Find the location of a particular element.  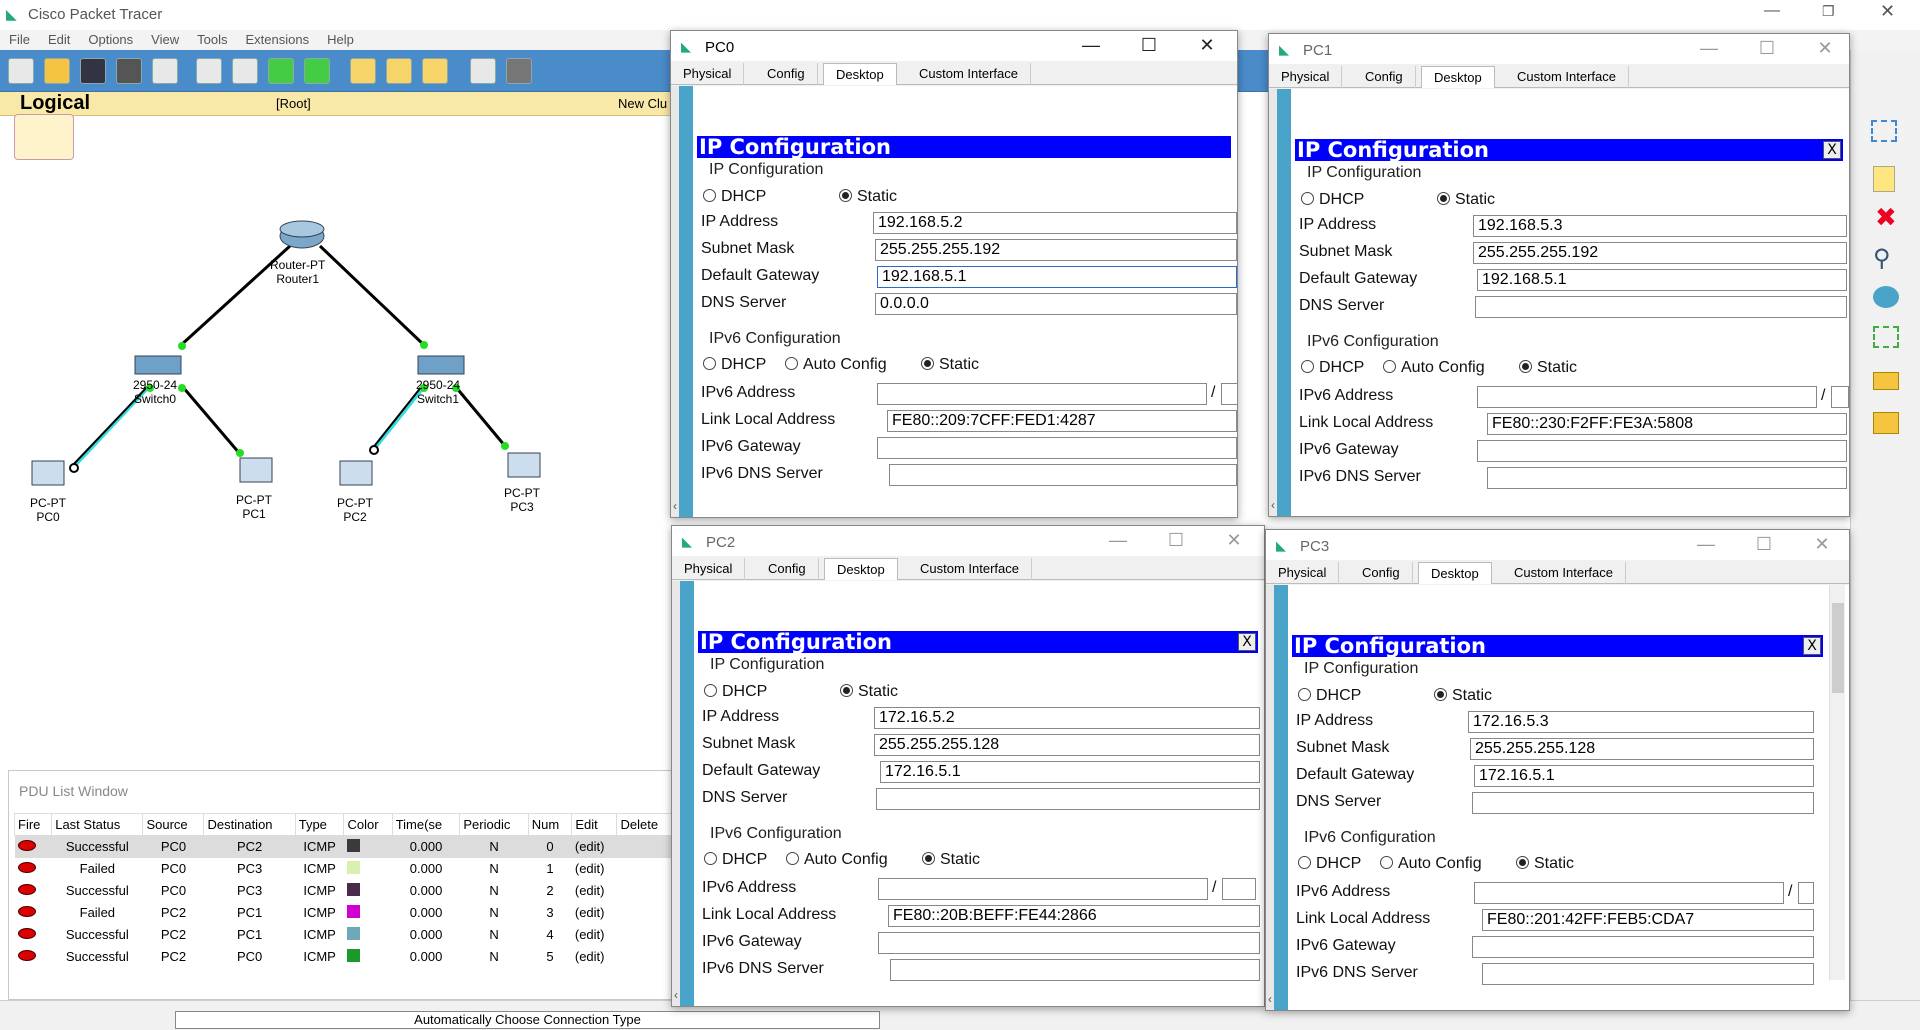

col-delete: Delete is located at coordinates (645, 824).